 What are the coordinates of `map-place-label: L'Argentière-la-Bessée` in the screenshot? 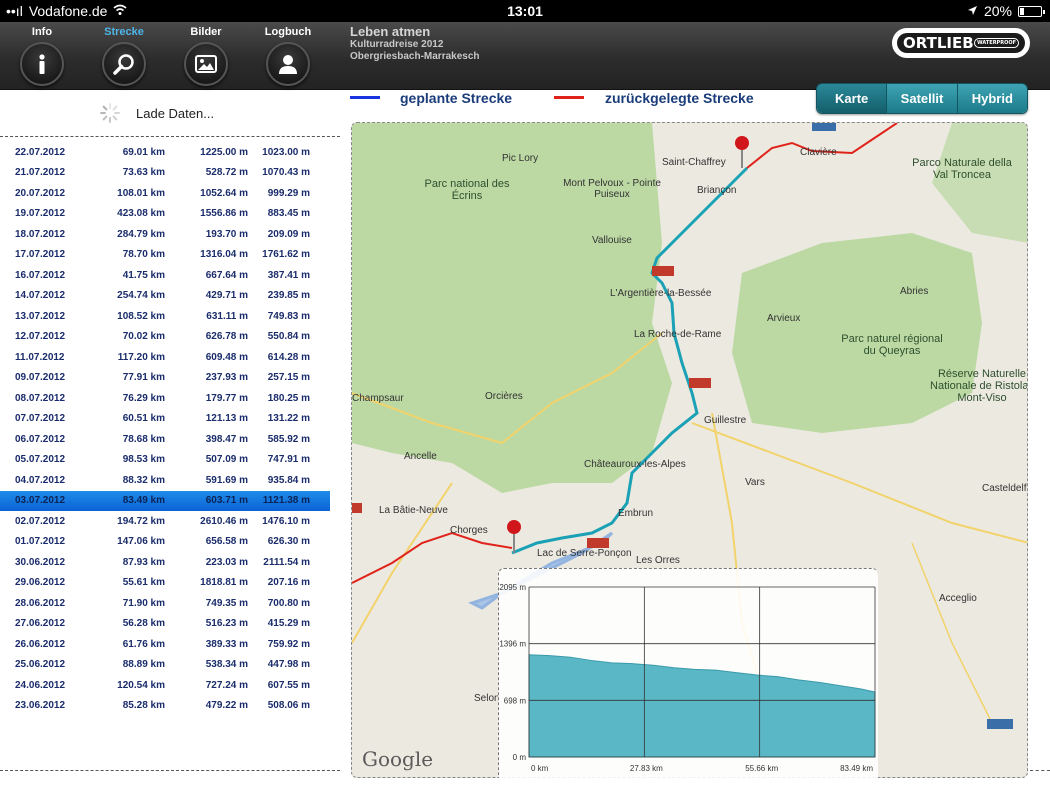 It's located at (661, 293).